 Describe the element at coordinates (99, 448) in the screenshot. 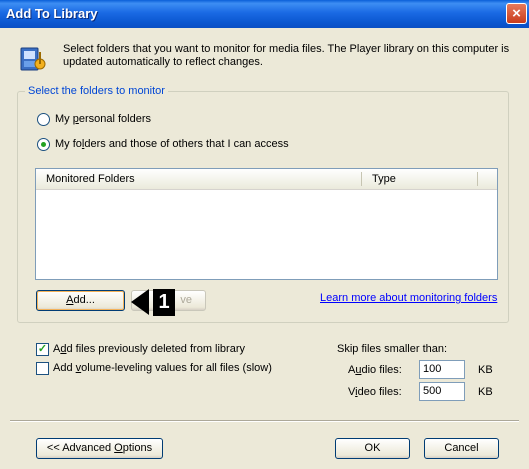

I see `advanced-options-button: << Advanced Options` at that location.